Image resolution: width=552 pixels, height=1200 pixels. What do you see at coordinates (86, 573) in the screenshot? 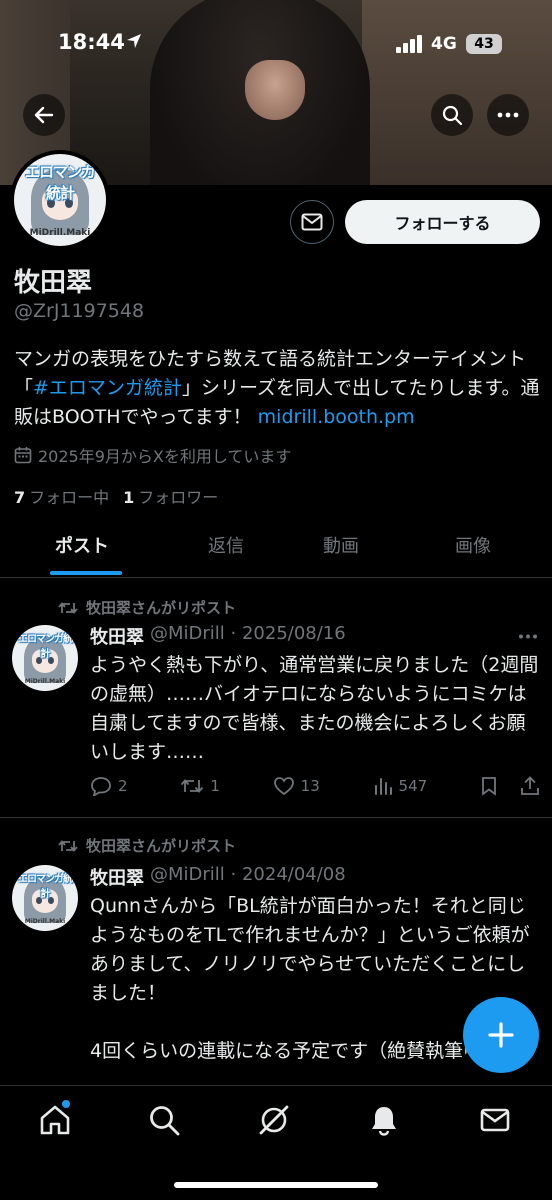
I see `active-tab-indicator` at bounding box center [86, 573].